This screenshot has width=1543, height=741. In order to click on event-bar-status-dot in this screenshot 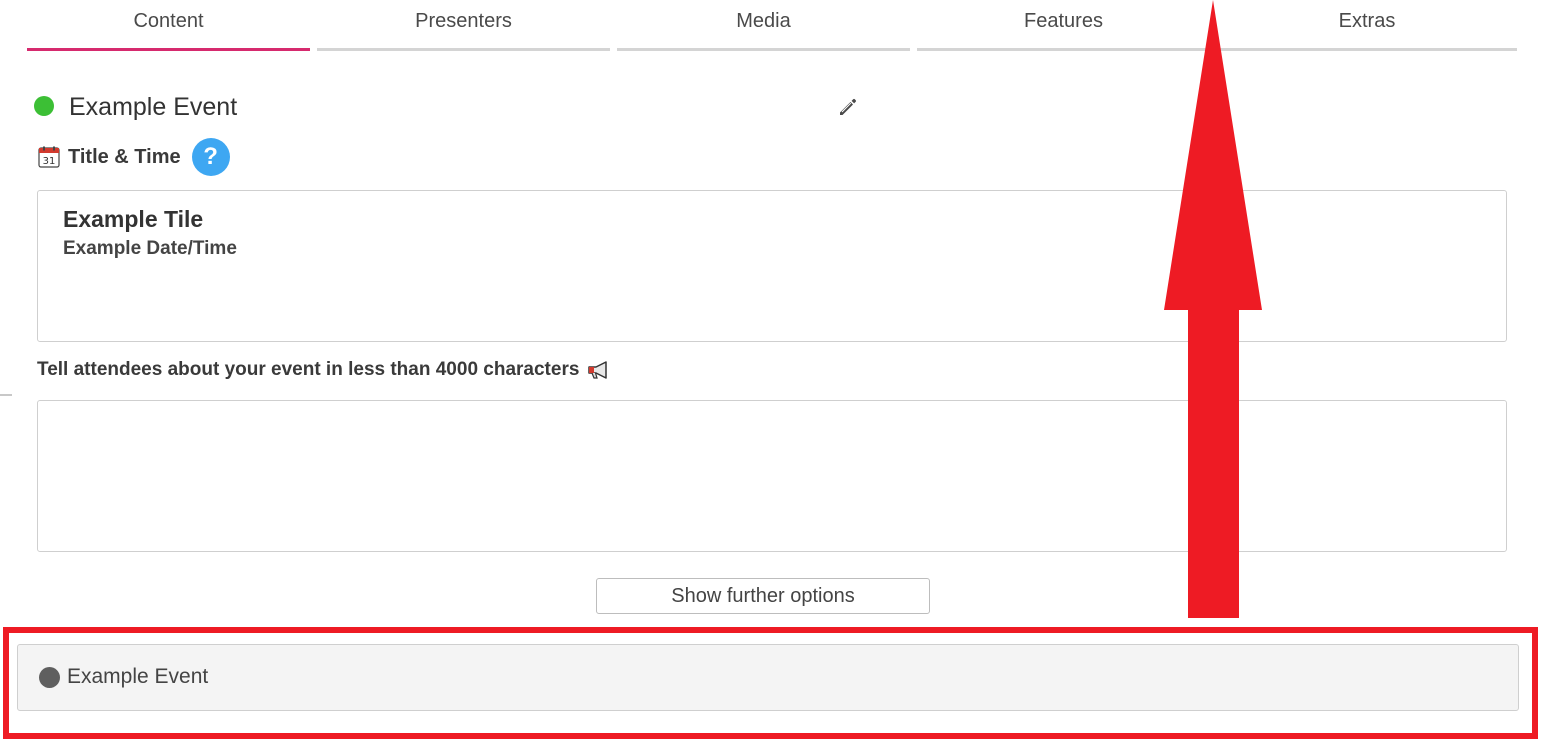, I will do `click(49, 677)`.